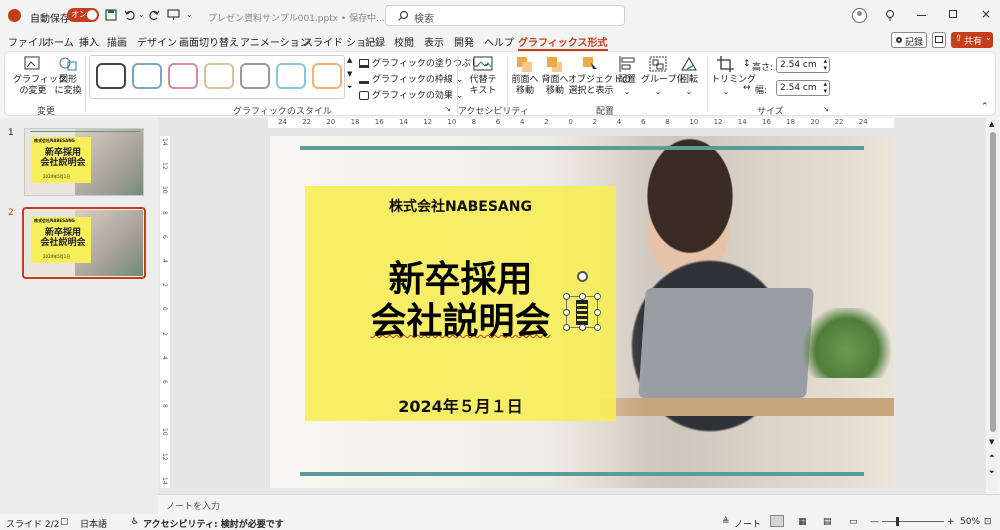 This screenshot has height=530, width=1000. I want to click on search-box: 検索, so click(505, 15).